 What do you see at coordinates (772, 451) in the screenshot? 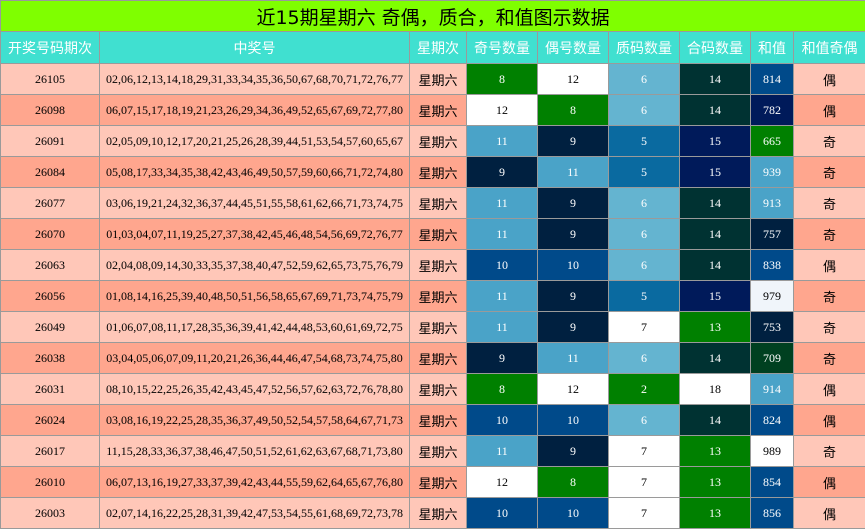
I see `sum-cell: 989` at bounding box center [772, 451].